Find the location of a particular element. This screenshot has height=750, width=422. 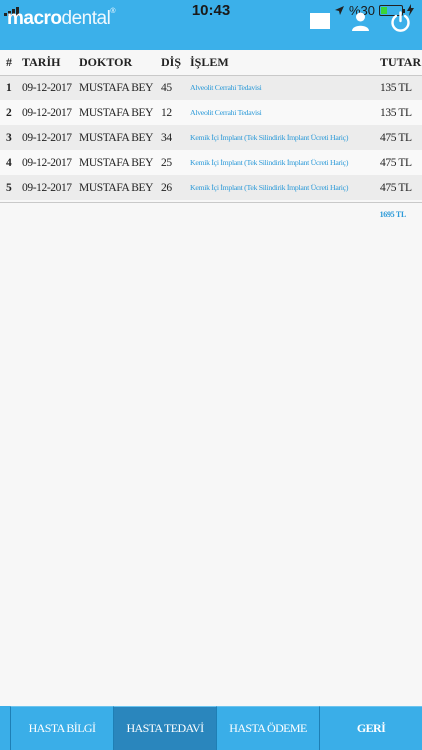

total-amount: 1695 TL is located at coordinates (393, 214).